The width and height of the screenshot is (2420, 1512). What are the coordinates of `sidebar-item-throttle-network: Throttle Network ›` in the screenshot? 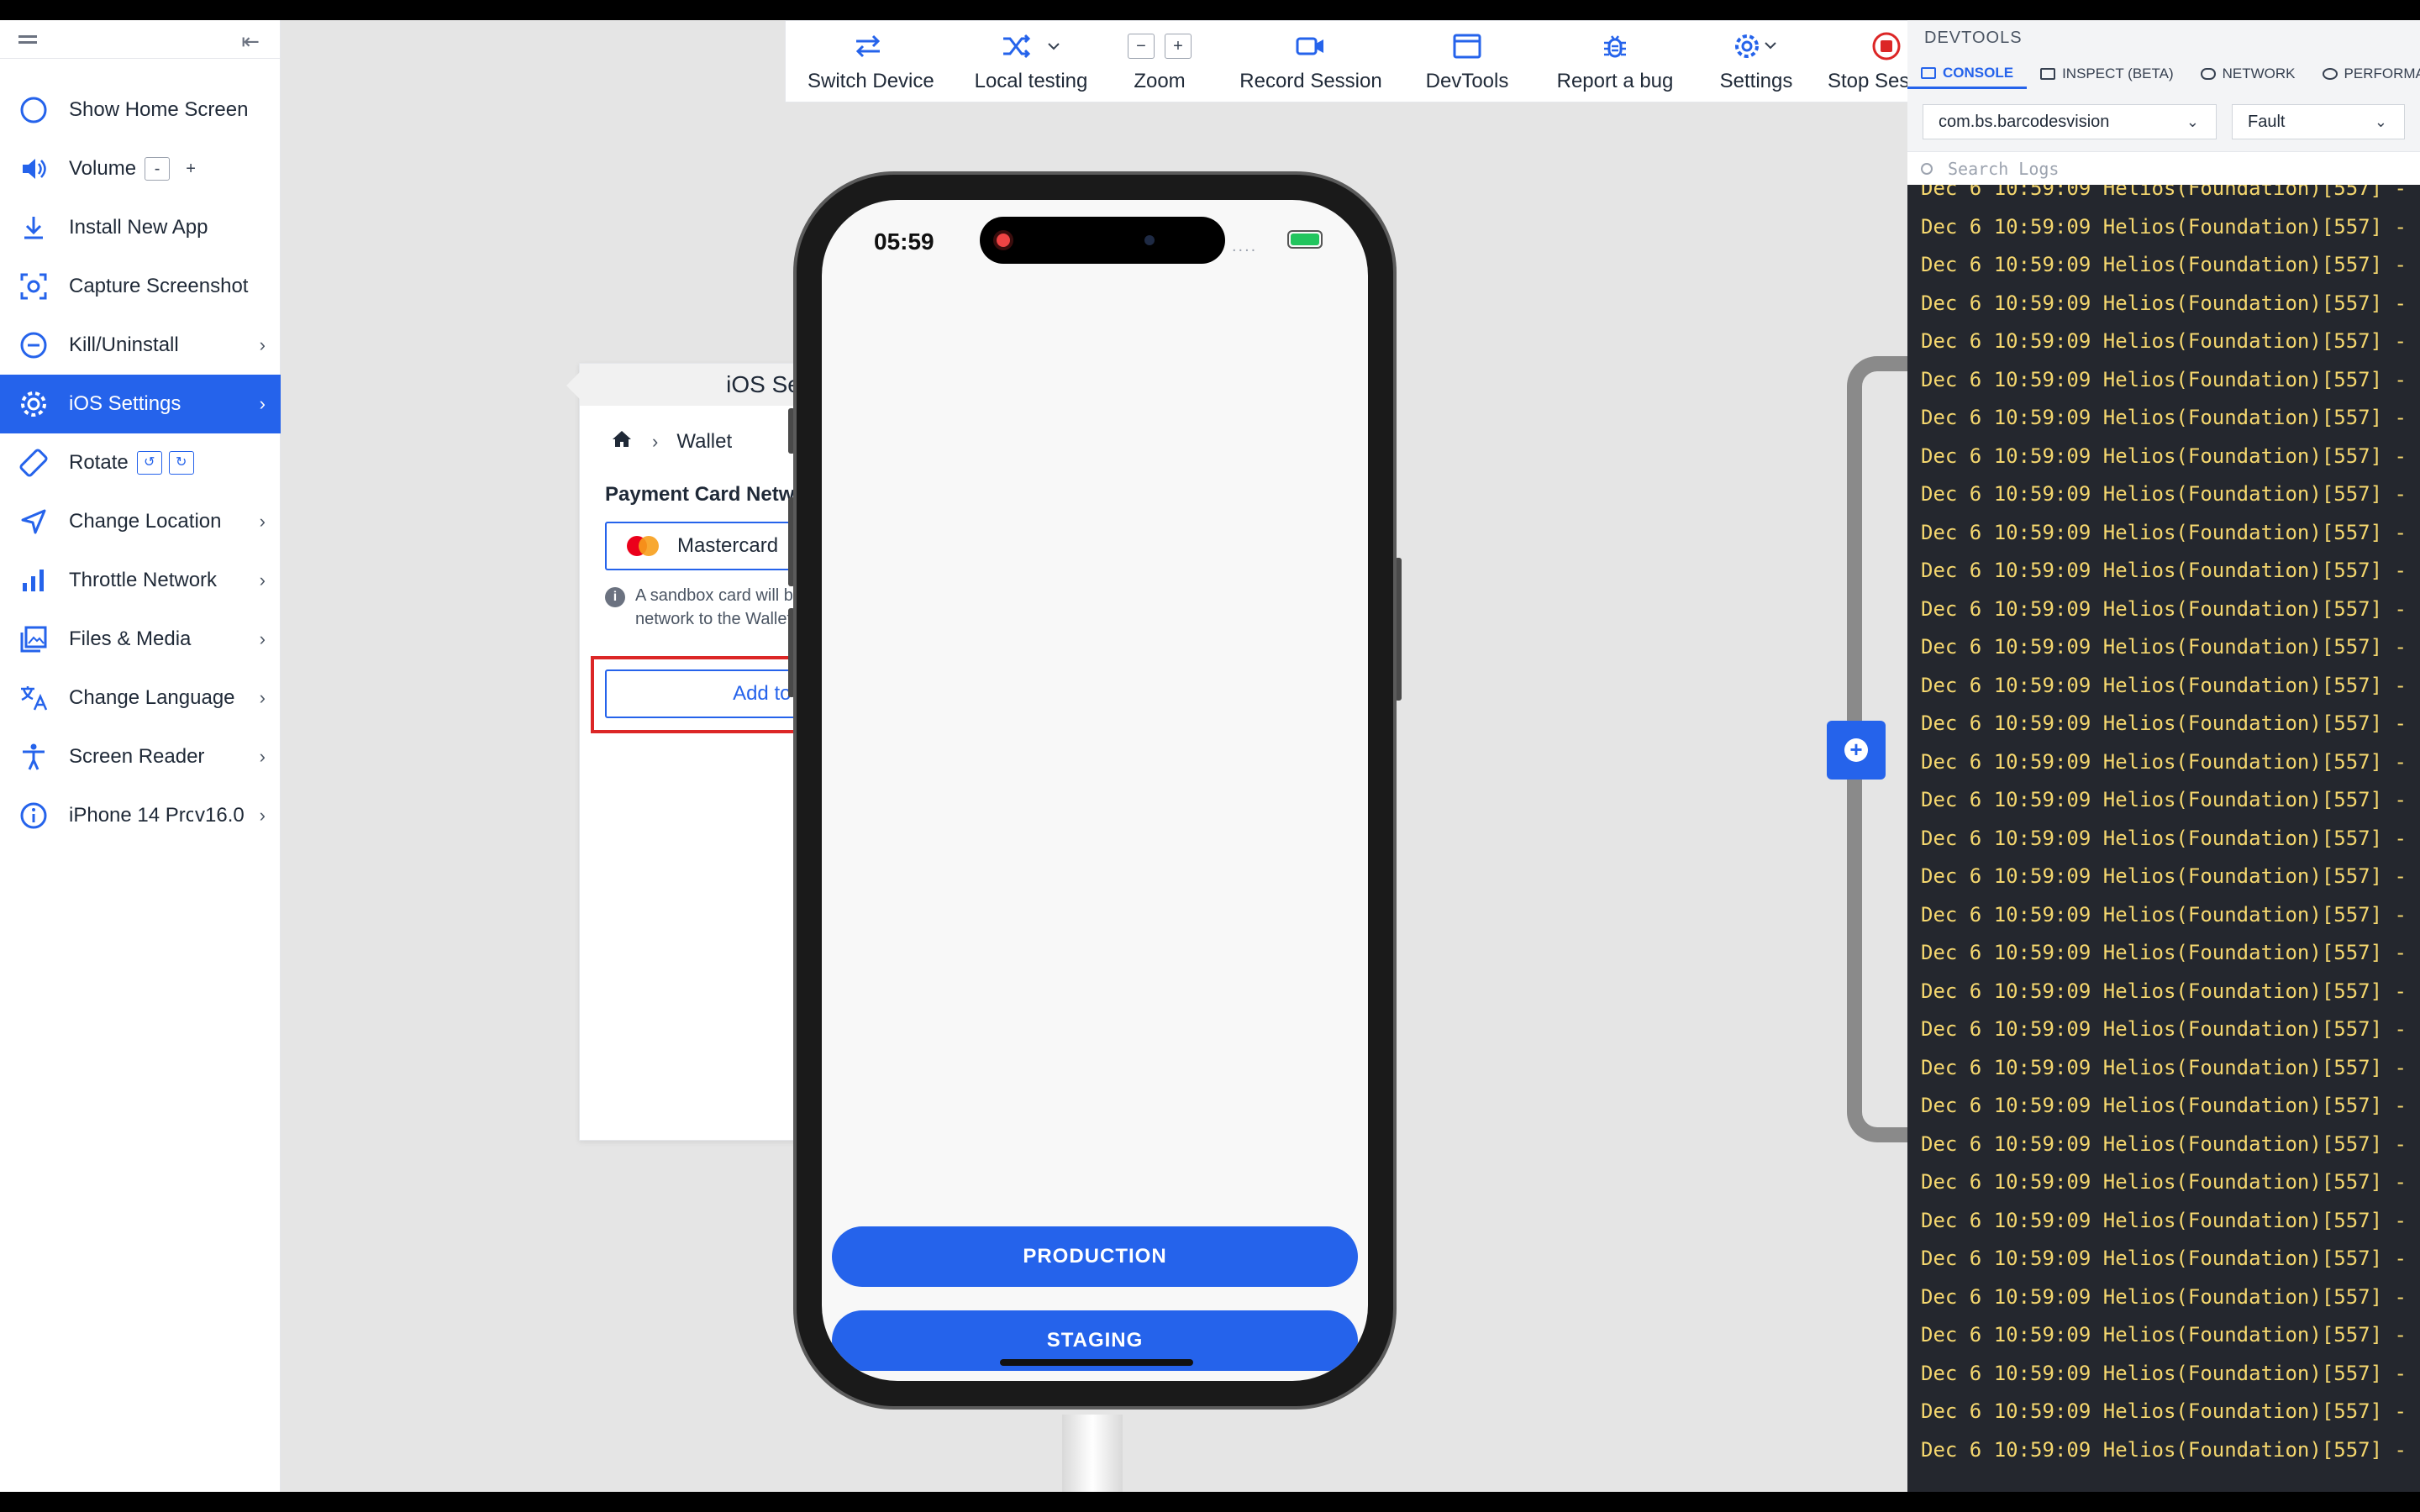 It's located at (140, 580).